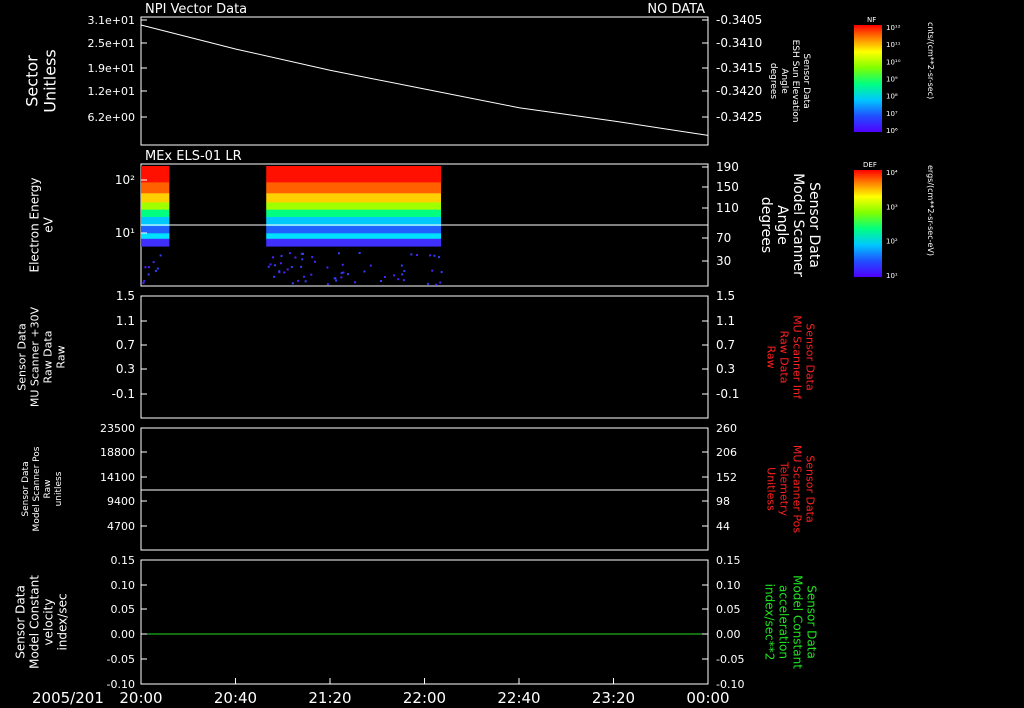  I want to click on colorbar1-gradient, so click(868, 78).